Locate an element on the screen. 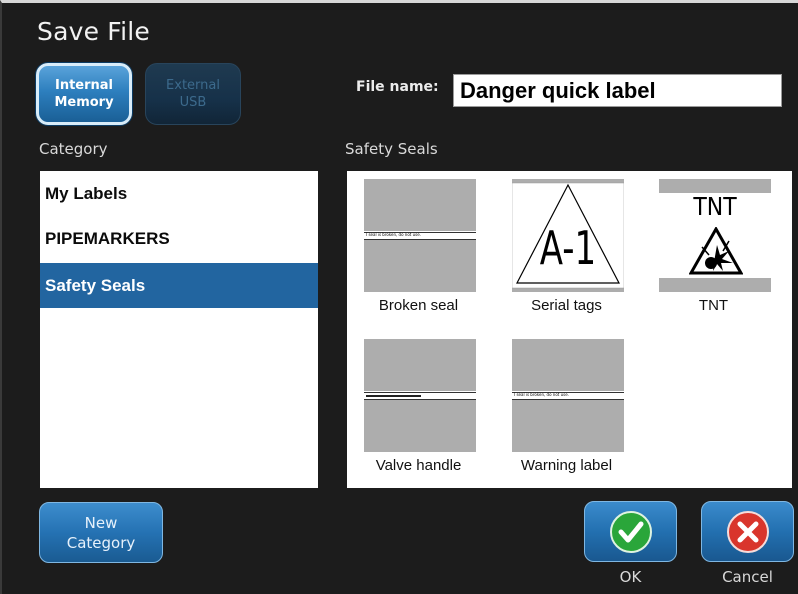 The height and width of the screenshot is (594, 798). file-item-label: TNT is located at coordinates (713, 305).